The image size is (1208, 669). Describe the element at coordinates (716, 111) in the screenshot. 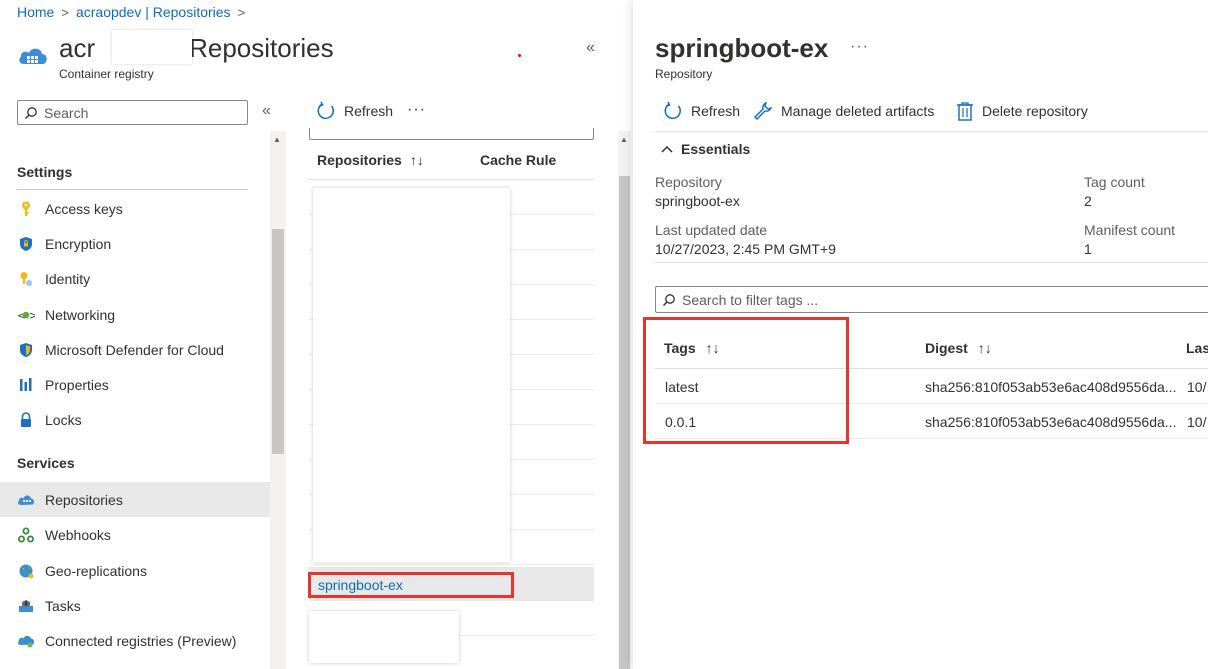

I see `refresh-label: Refresh` at that location.